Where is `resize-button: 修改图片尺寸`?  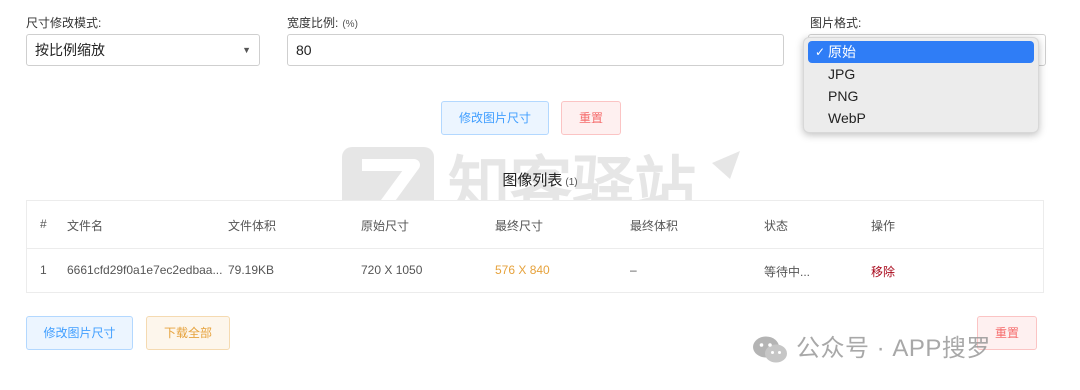 resize-button: 修改图片尺寸 is located at coordinates (495, 118).